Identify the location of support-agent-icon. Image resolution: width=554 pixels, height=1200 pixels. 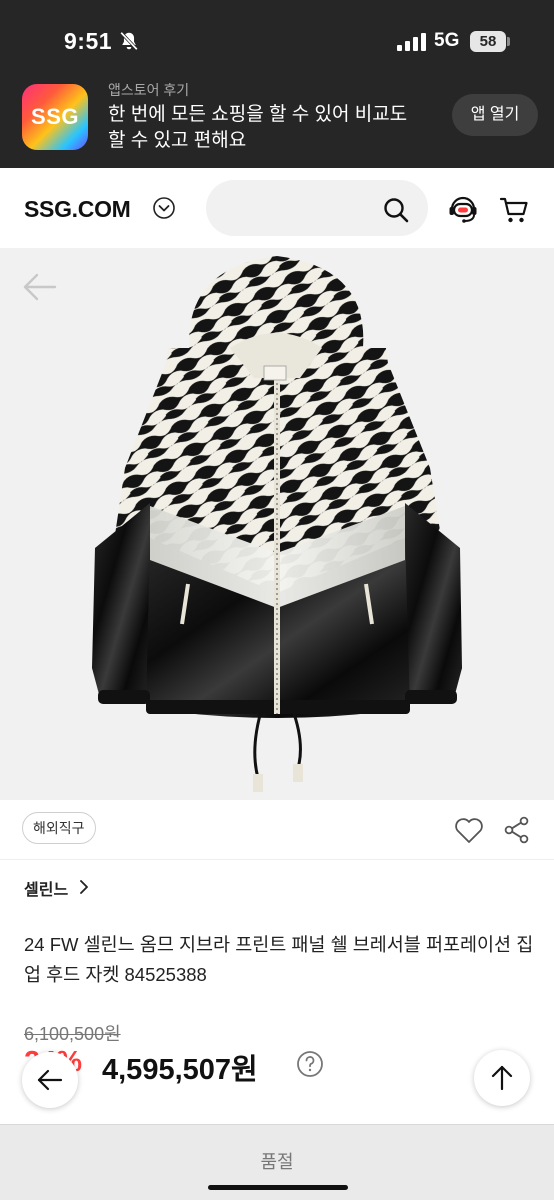
(463, 209).